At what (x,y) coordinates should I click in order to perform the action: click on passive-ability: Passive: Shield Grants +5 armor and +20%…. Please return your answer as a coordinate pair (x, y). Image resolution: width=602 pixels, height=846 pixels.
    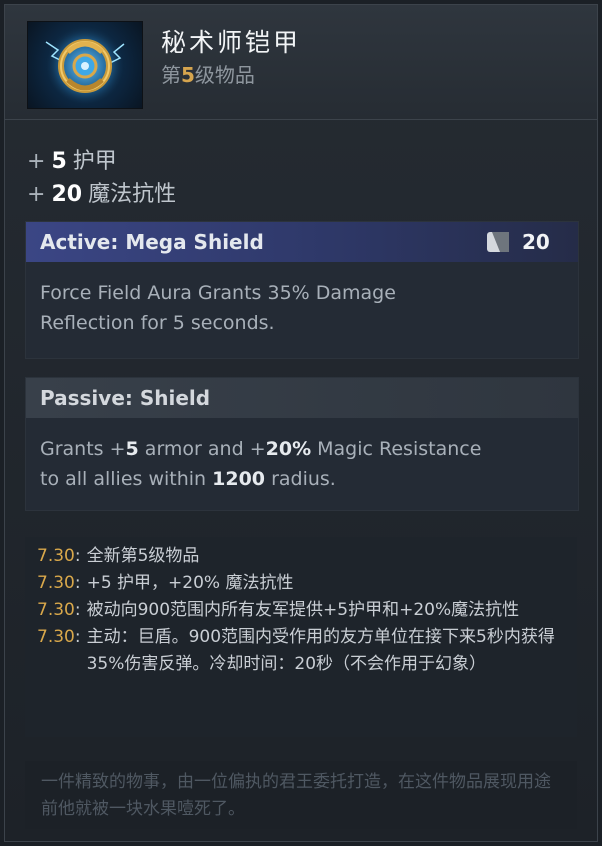
    Looking at the image, I should click on (302, 444).